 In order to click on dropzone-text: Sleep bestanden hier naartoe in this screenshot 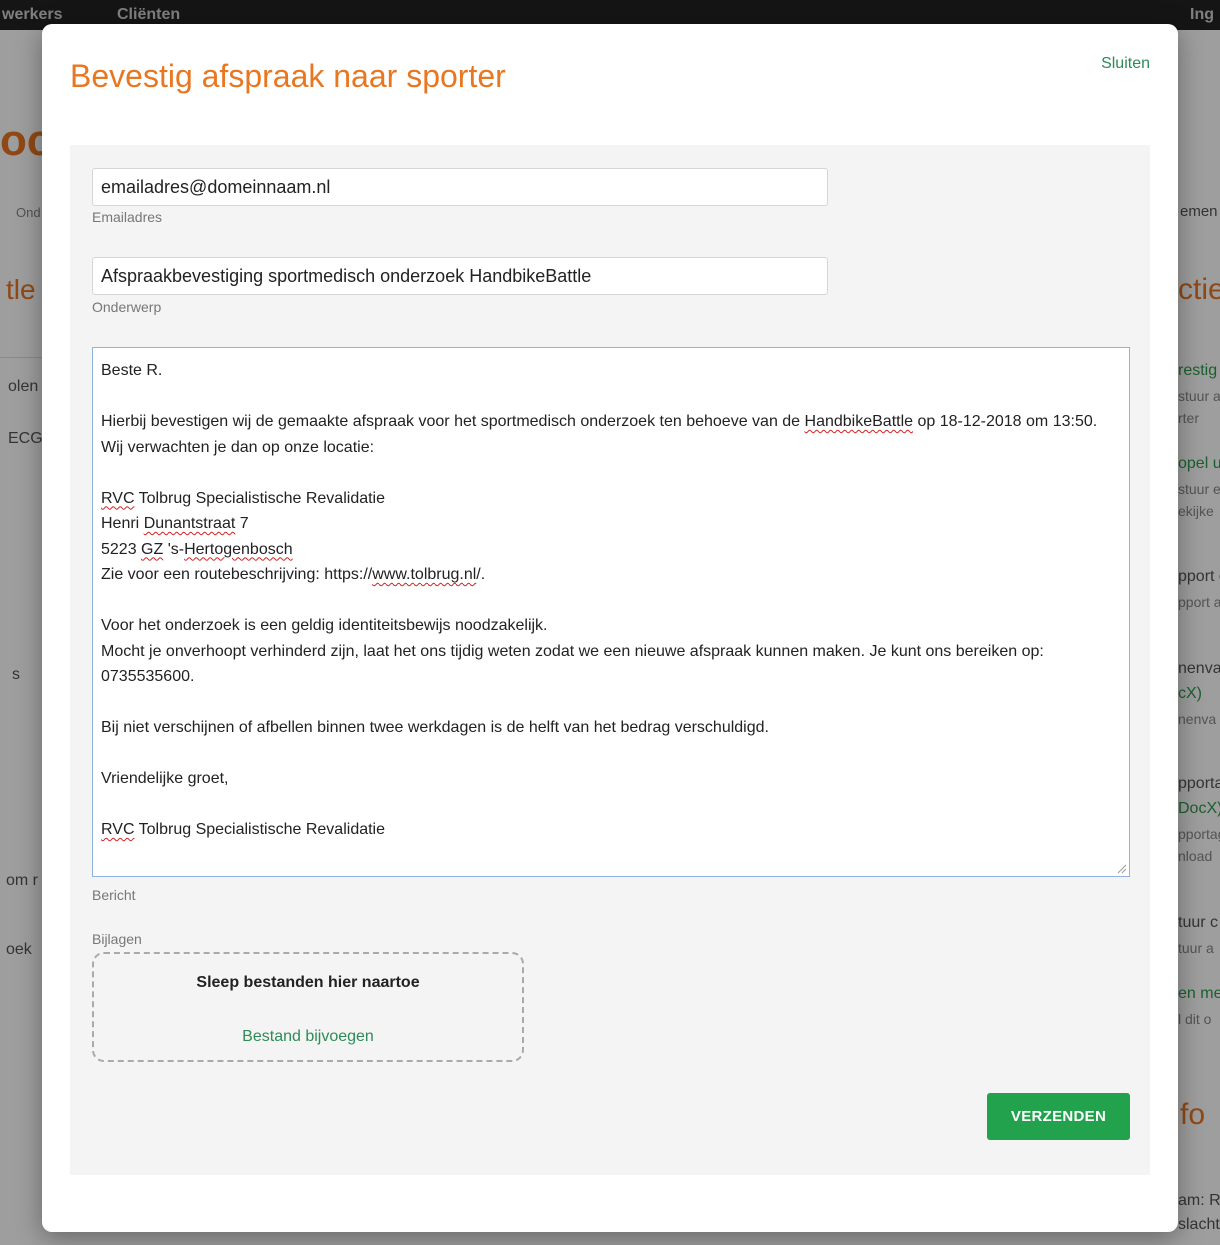, I will do `click(308, 982)`.